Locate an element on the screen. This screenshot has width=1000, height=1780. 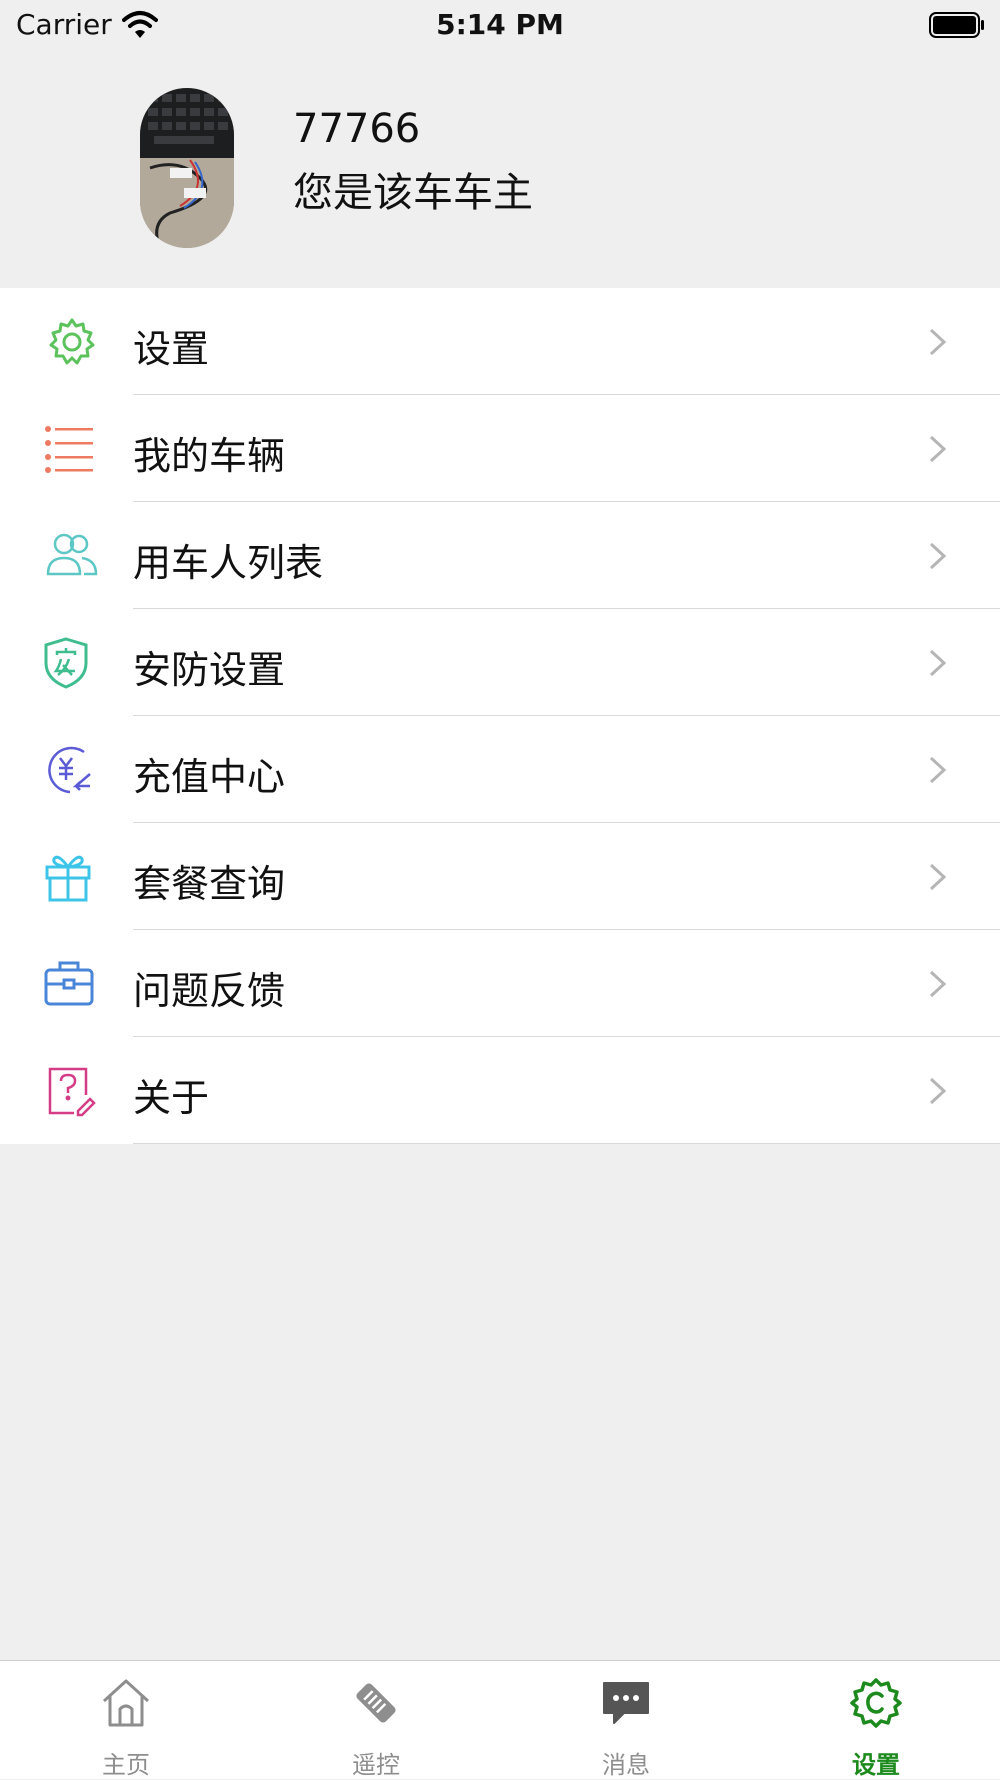
gear-icon is located at coordinates (72, 341).